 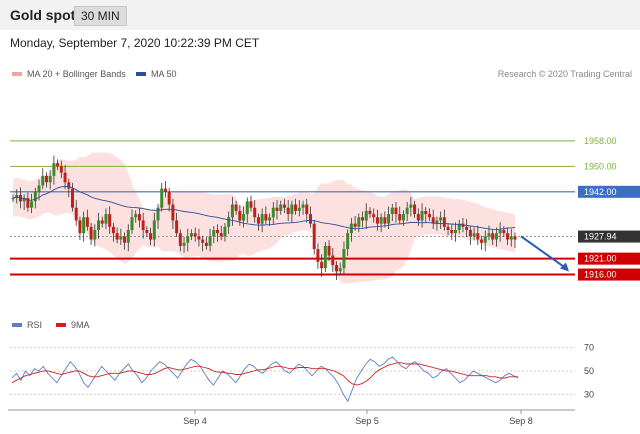 I want to click on forecast-arrow-line, so click(x=543, y=252).